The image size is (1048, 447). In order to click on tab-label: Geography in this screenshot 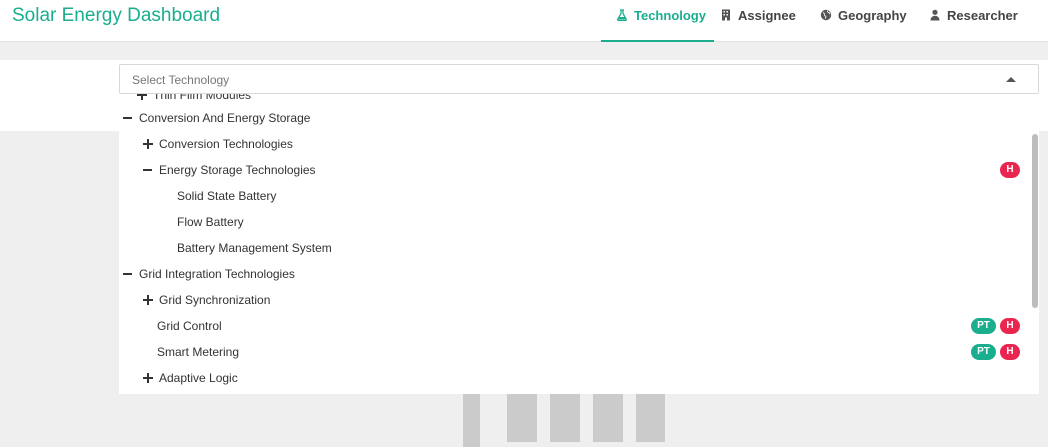, I will do `click(872, 15)`.